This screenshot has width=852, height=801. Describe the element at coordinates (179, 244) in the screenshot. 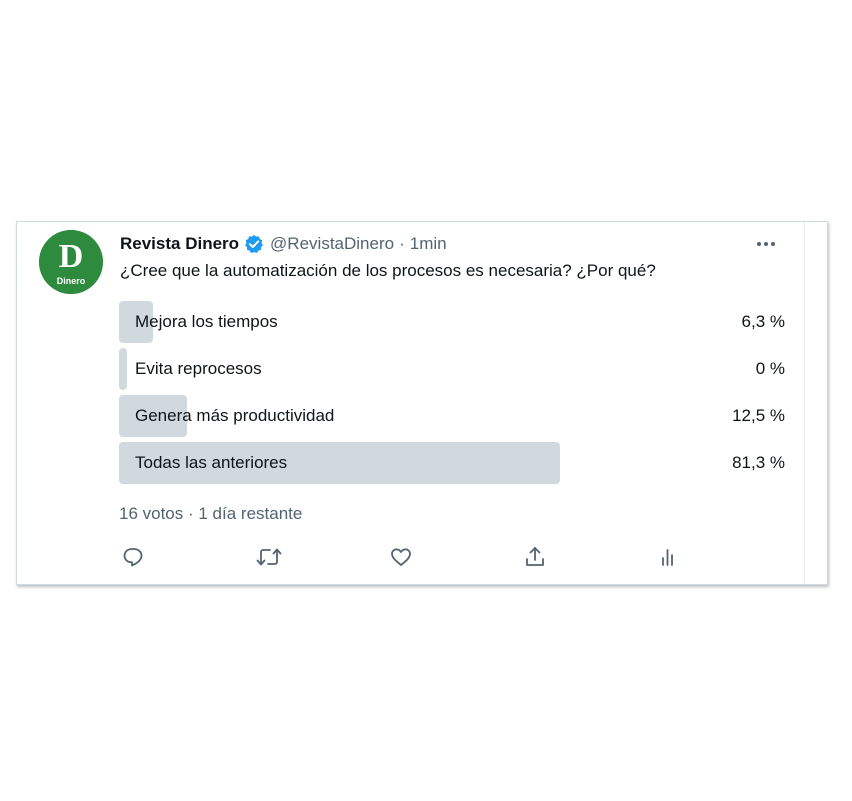

I see `display-name: Revista Dinero` at that location.